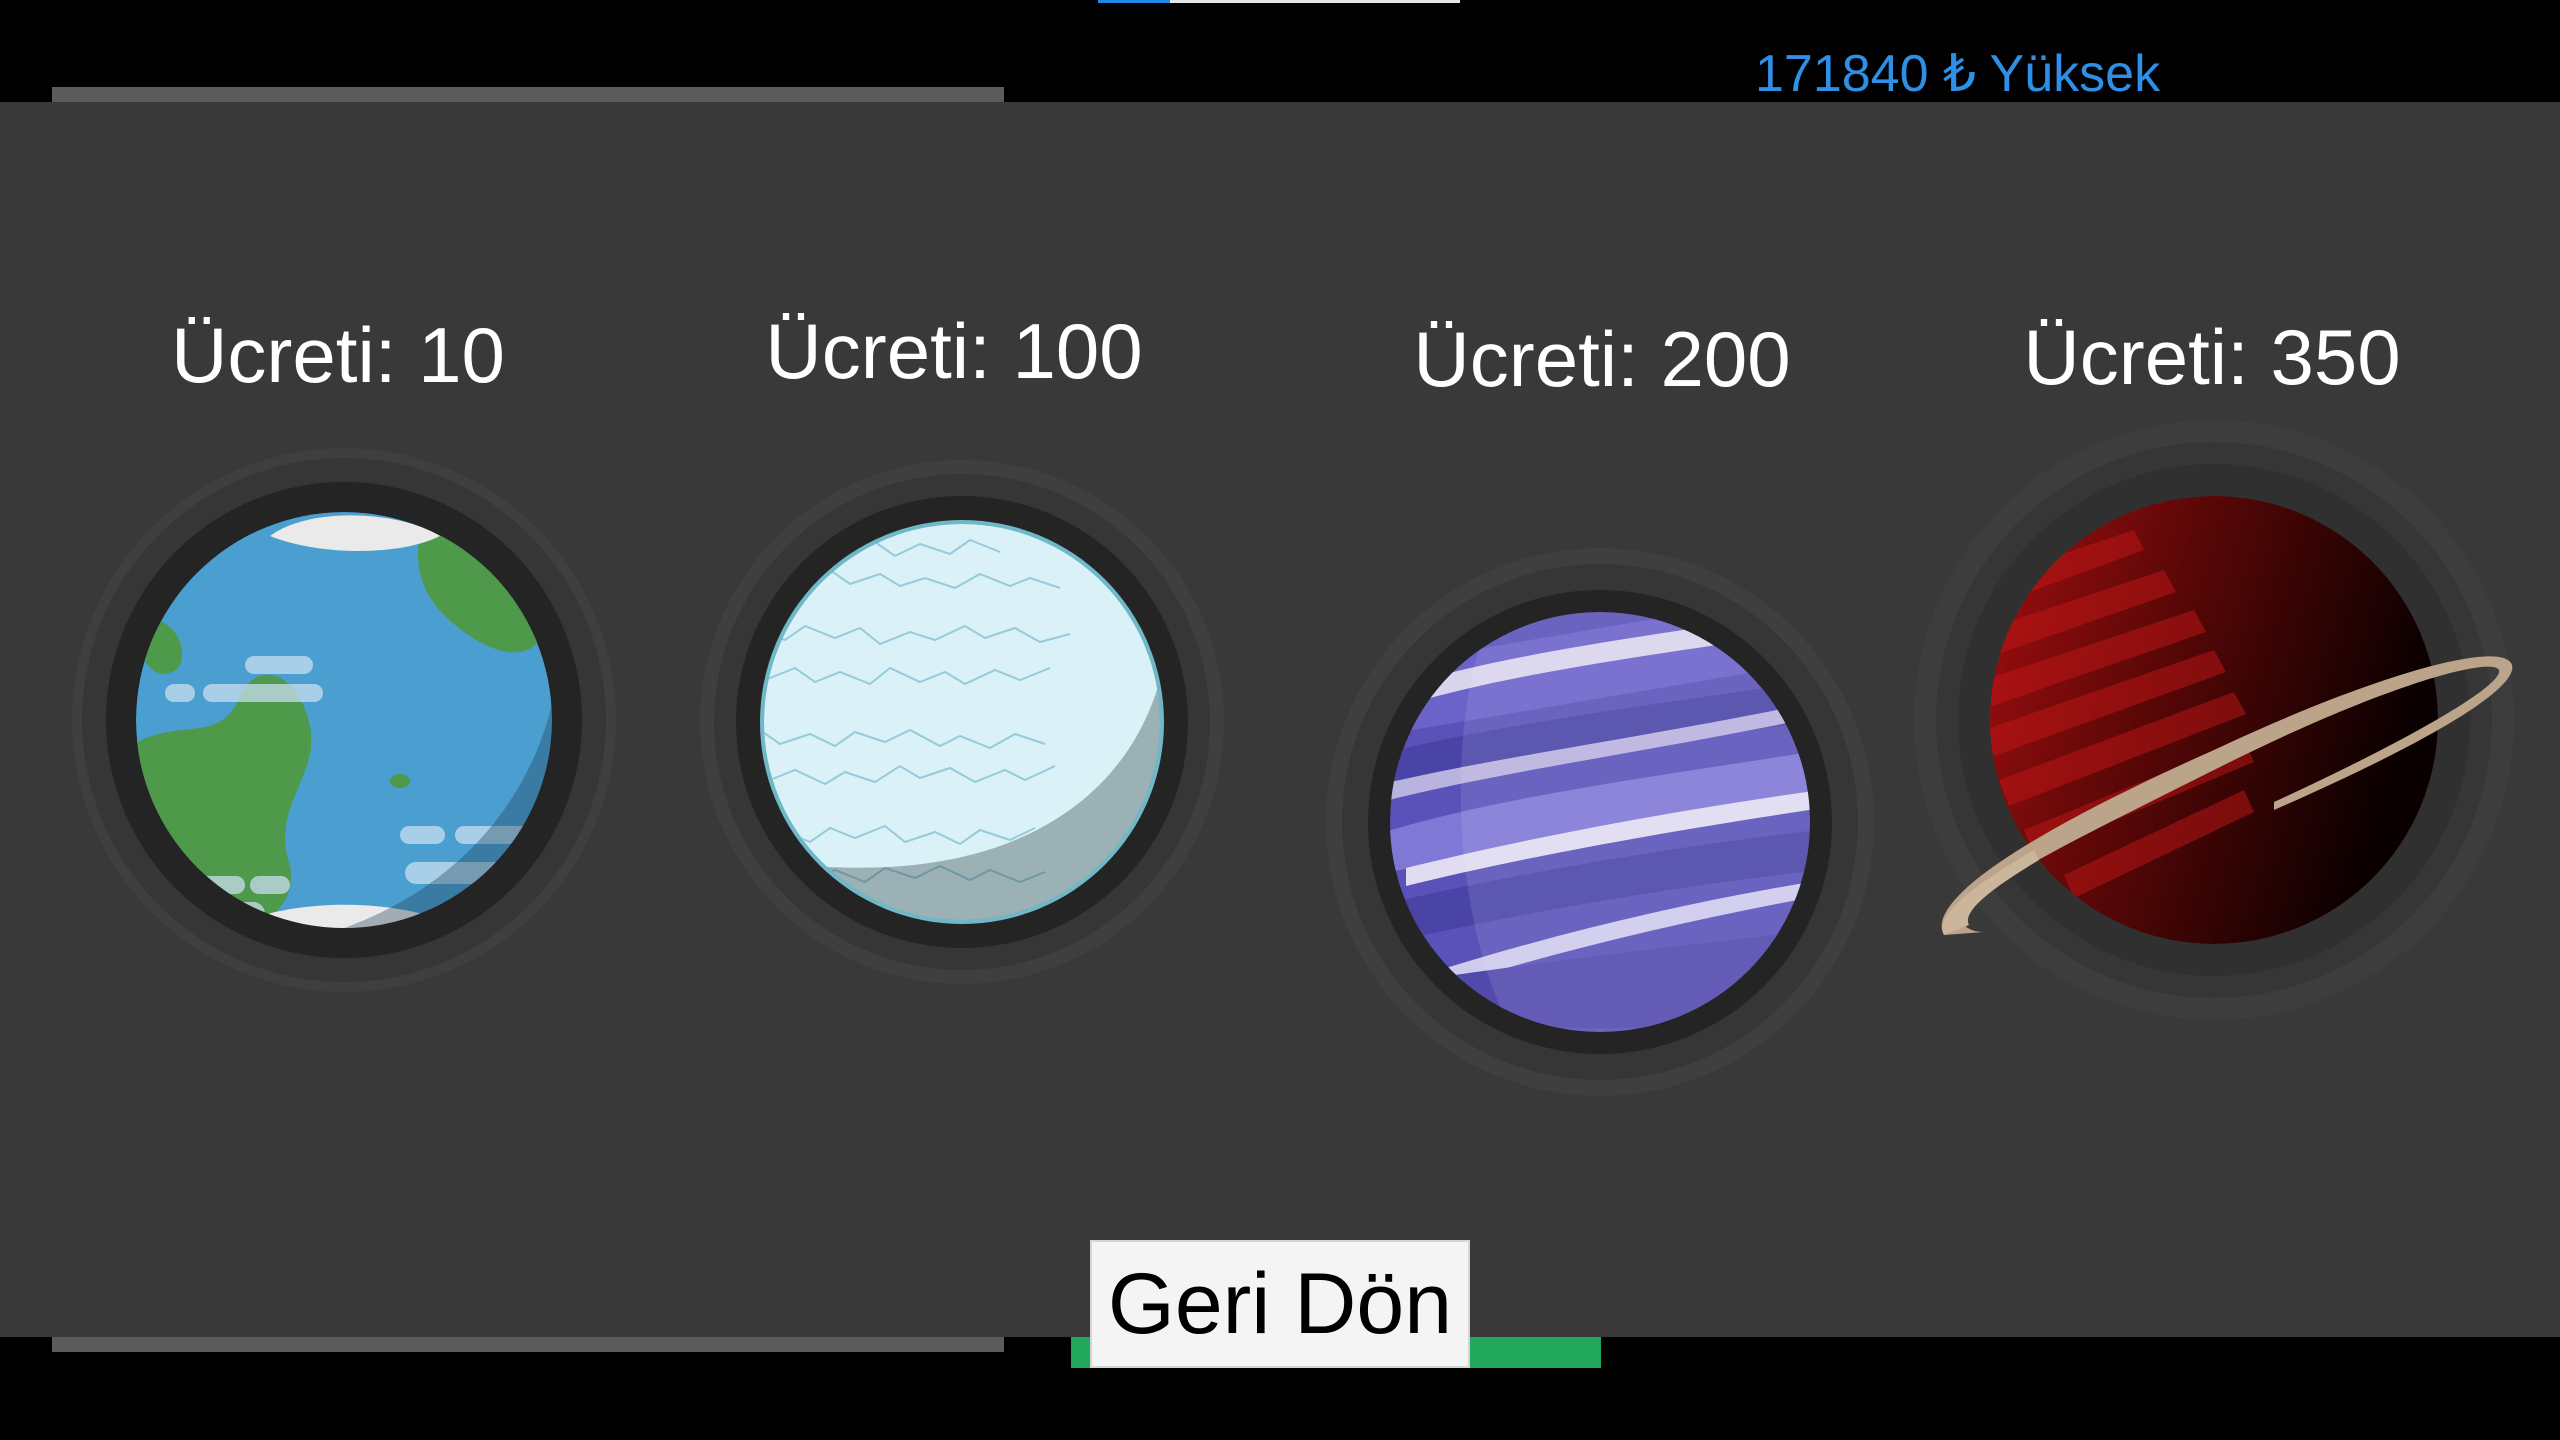 The width and height of the screenshot is (2560, 1440). What do you see at coordinates (1958, 74) in the screenshot?
I see `high-score-text: 171840 ₺ Yüksek` at bounding box center [1958, 74].